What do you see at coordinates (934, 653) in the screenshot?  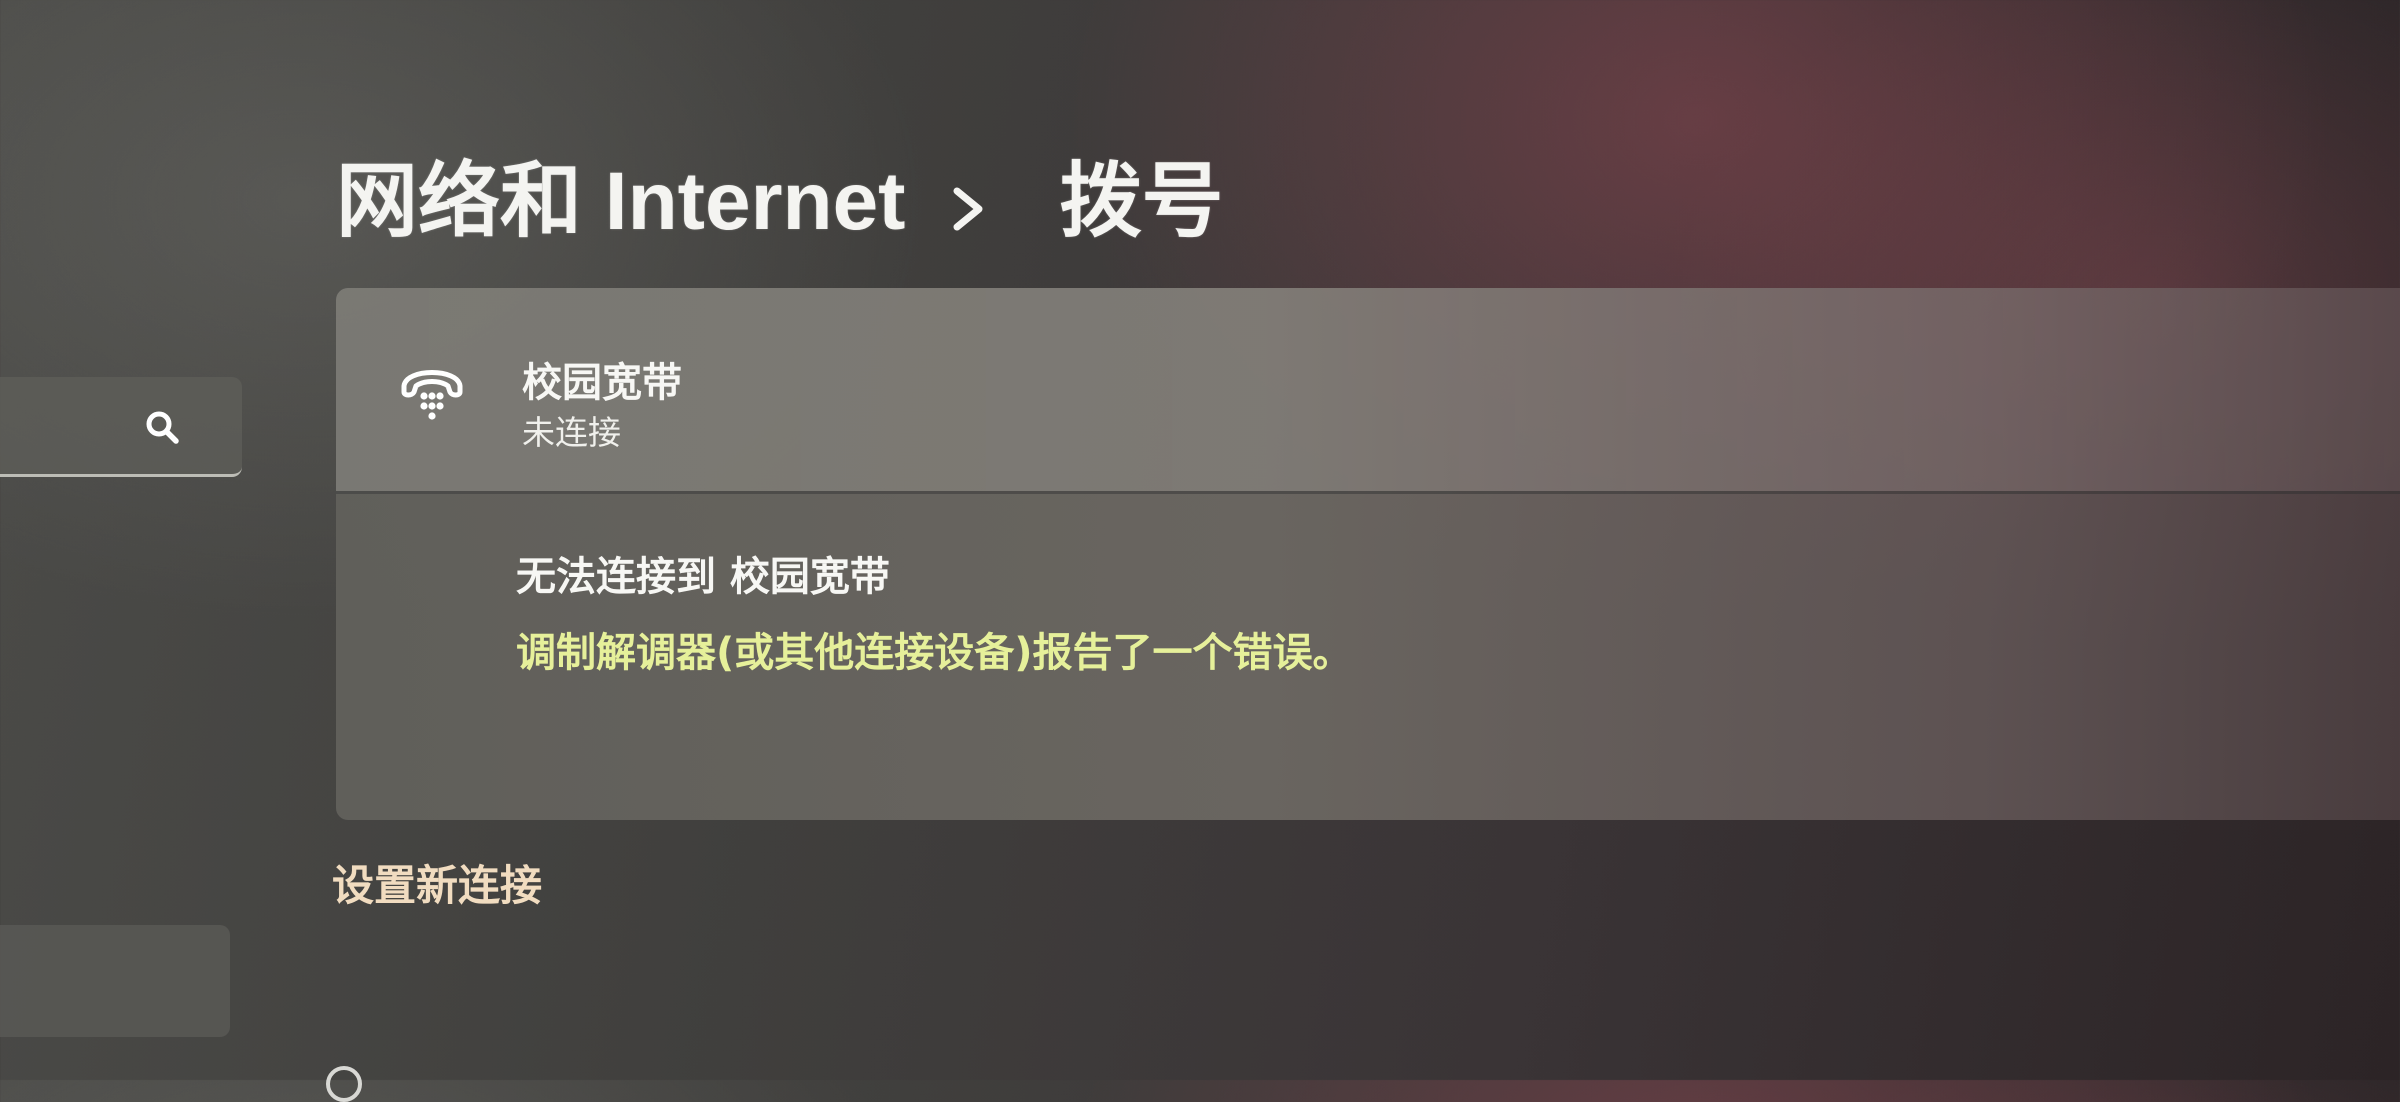 I see `error-message: 调制解调器(或其他连接设备)报告了一个错误。` at bounding box center [934, 653].